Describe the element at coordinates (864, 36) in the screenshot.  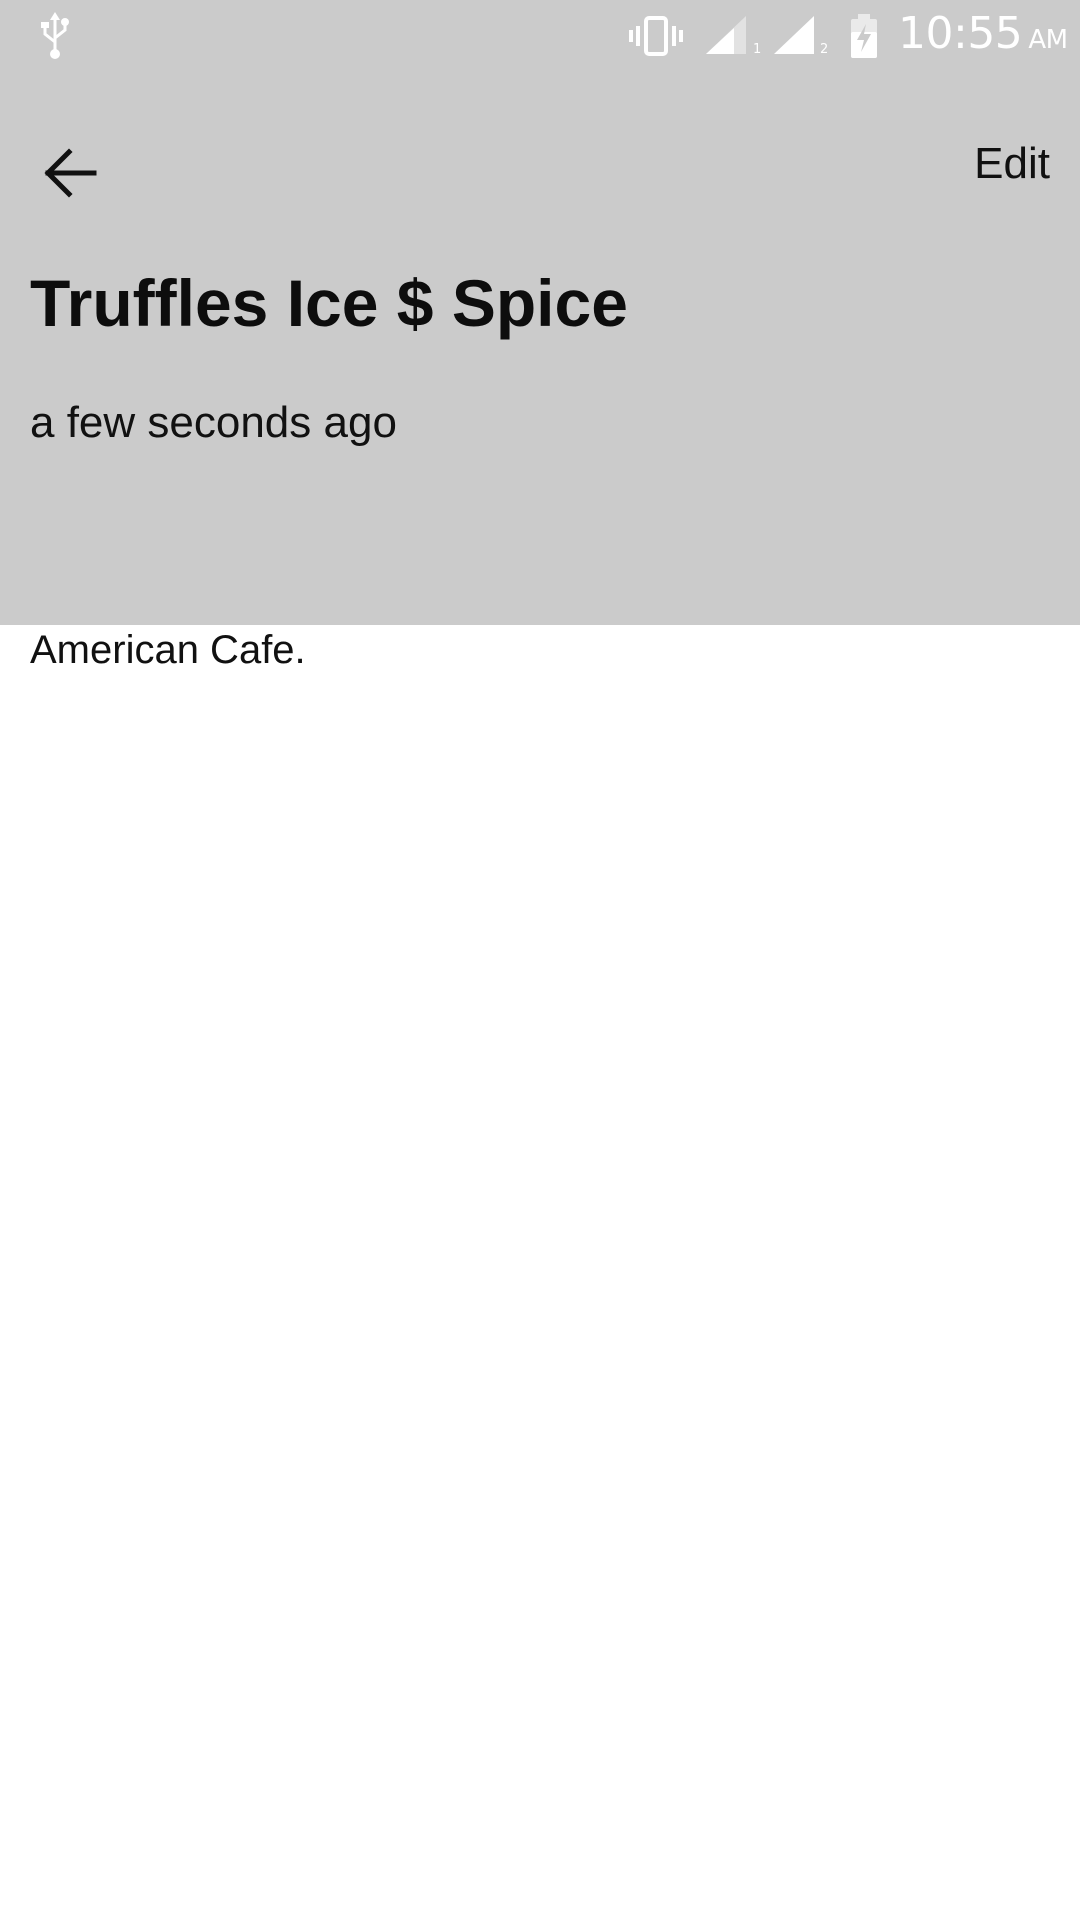
I see `battery-charging-icon` at that location.